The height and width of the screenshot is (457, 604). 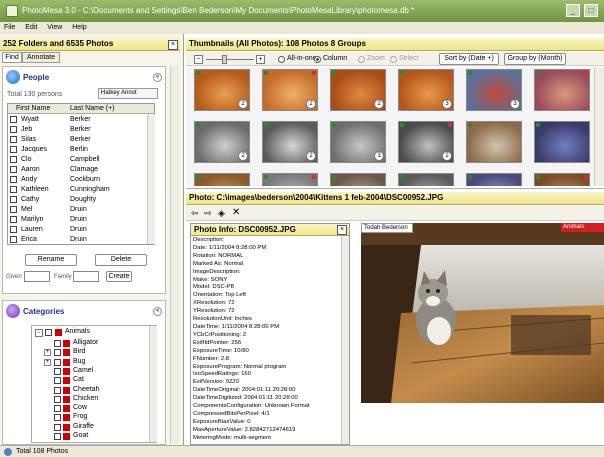 What do you see at coordinates (260, 59) in the screenshot?
I see `zoom-in-button: +` at bounding box center [260, 59].